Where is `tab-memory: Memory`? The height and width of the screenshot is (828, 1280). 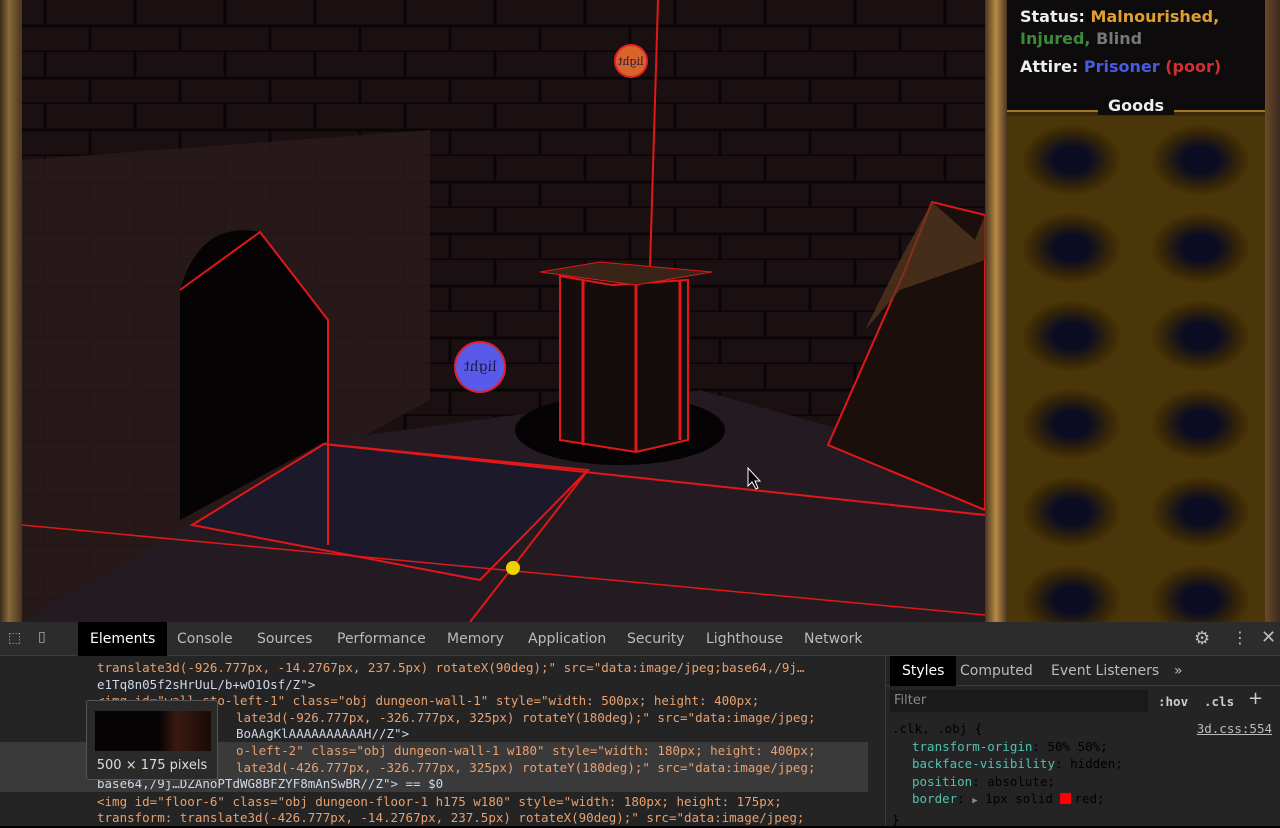 tab-memory: Memory is located at coordinates (475, 639).